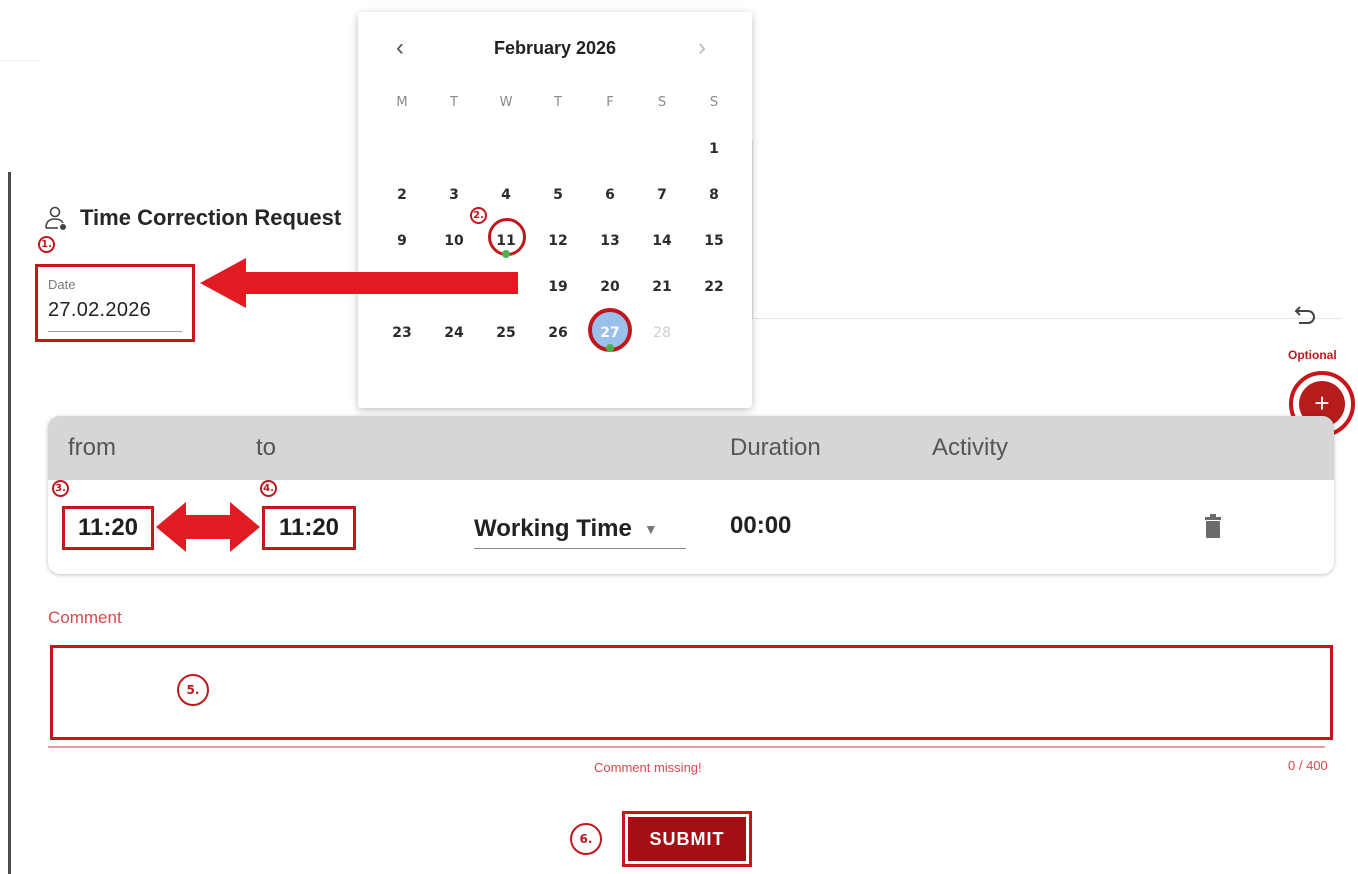 This screenshot has width=1358, height=874. Describe the element at coordinates (686, 747) in the screenshot. I see `comment-underline` at that location.